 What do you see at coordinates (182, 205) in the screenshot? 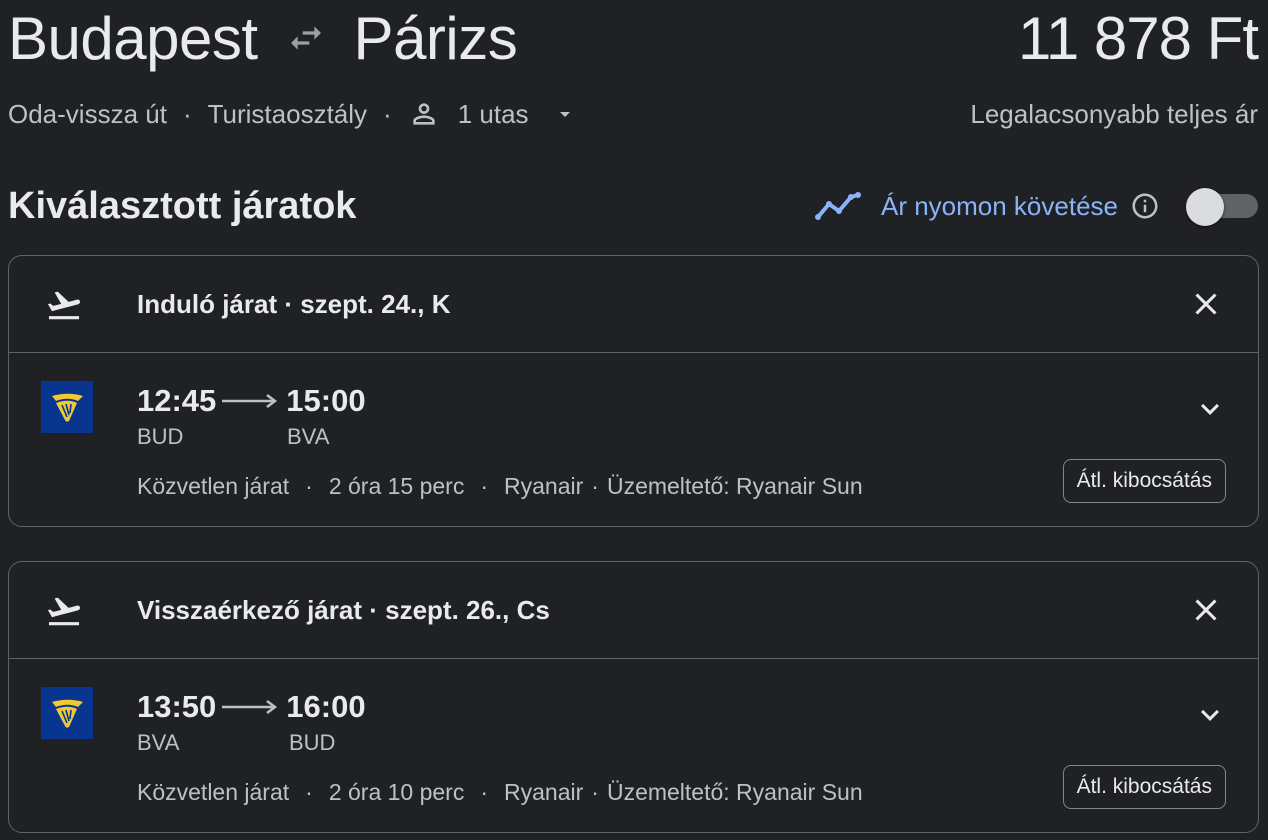
I see `selected-flights-title: Kiválasztott járatok` at bounding box center [182, 205].